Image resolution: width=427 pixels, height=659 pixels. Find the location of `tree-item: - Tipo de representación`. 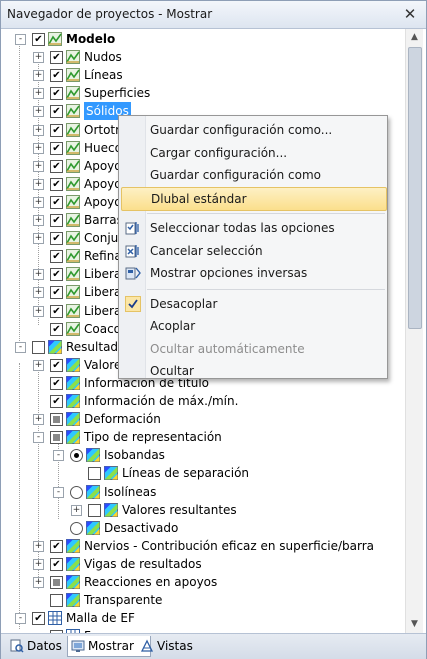

tree-item: - Tipo de representación is located at coordinates (203, 437).